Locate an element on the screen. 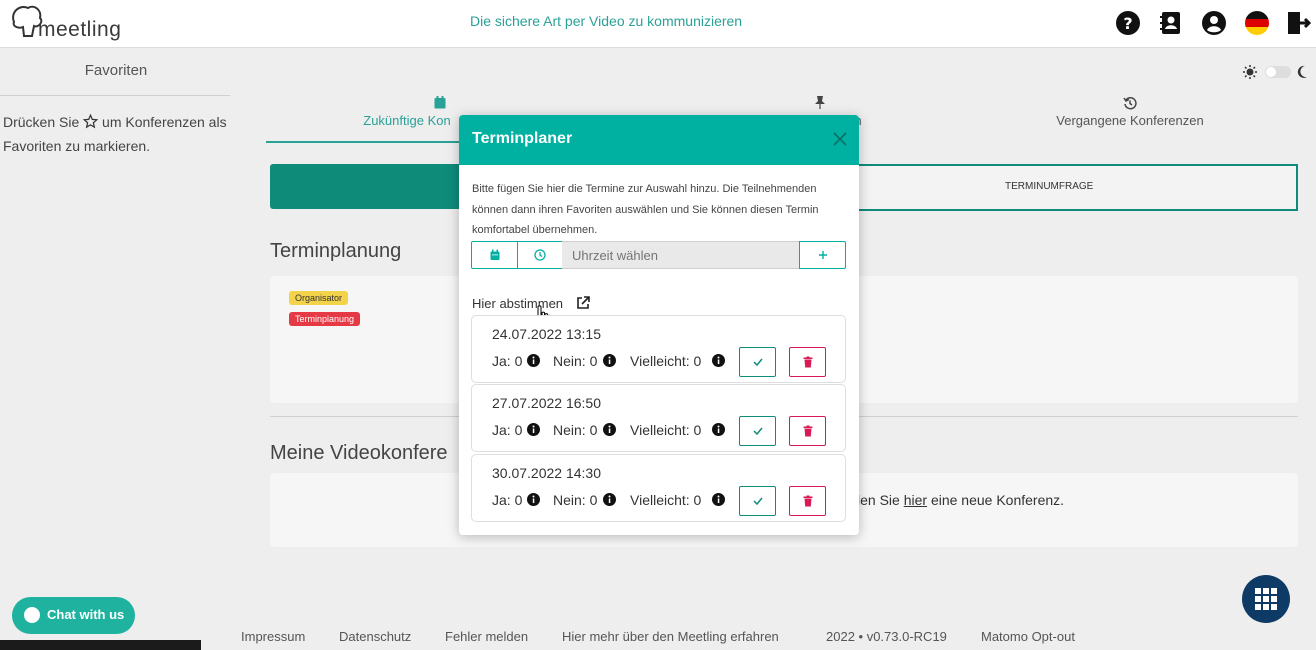 The width and height of the screenshot is (1316, 650). slot-date: 24.07.2022 13:15 is located at coordinates (546, 334).